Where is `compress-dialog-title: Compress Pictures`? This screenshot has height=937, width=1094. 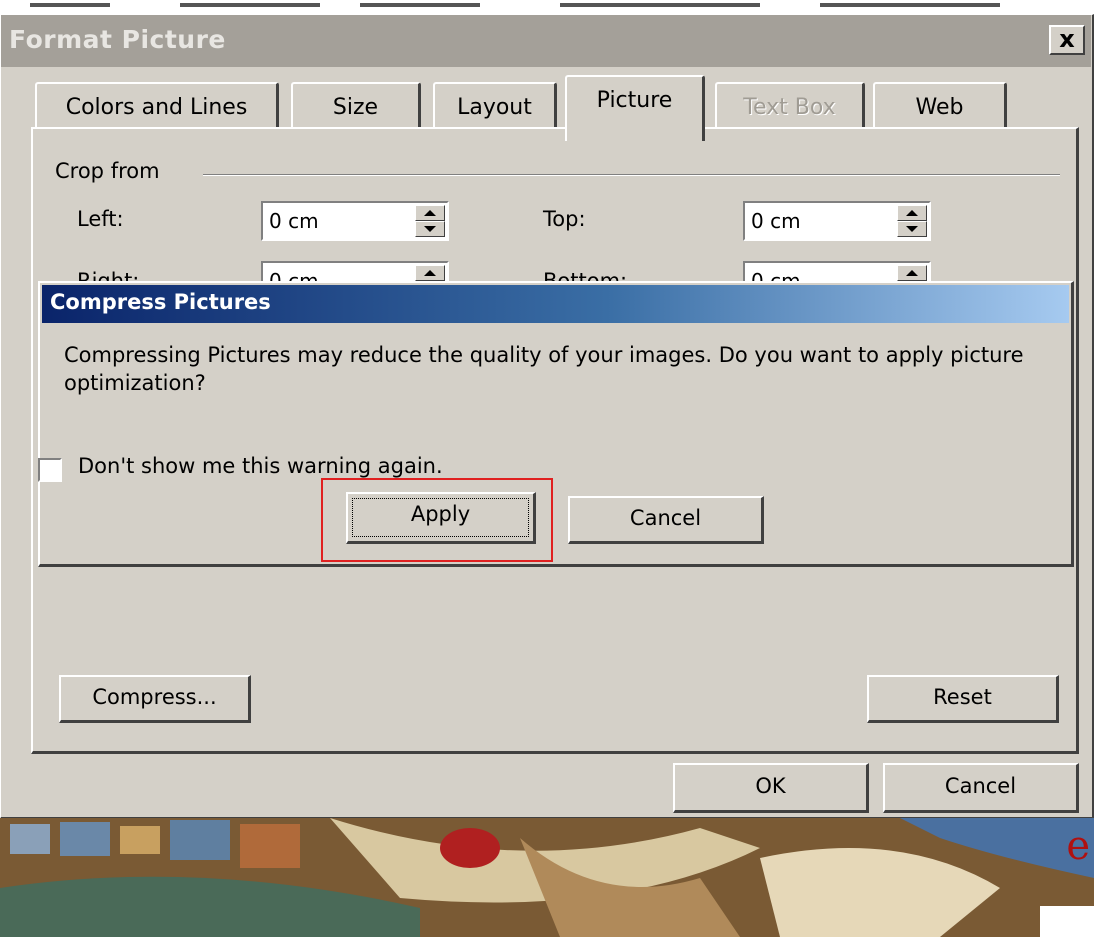 compress-dialog-title: Compress Pictures is located at coordinates (160, 302).